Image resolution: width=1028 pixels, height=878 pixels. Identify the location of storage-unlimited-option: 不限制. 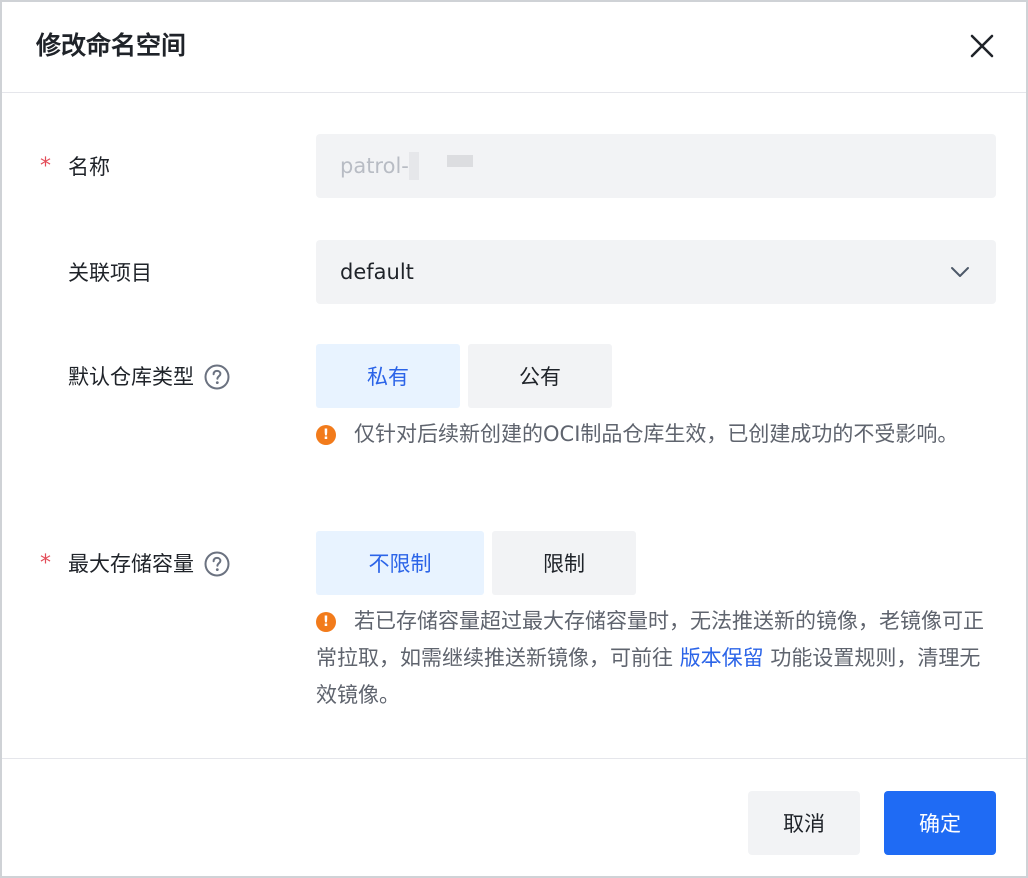
(400, 563).